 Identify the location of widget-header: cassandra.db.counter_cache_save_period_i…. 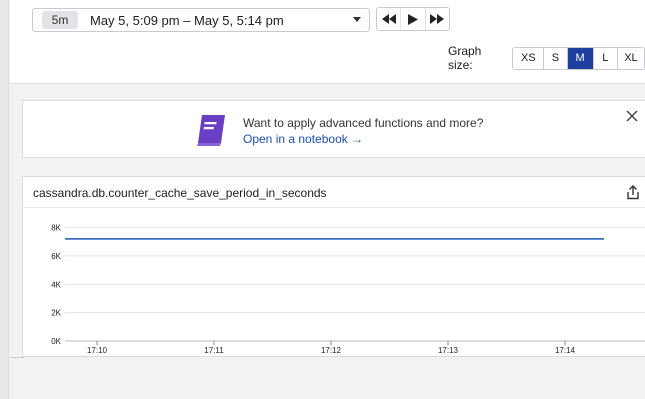
(334, 192).